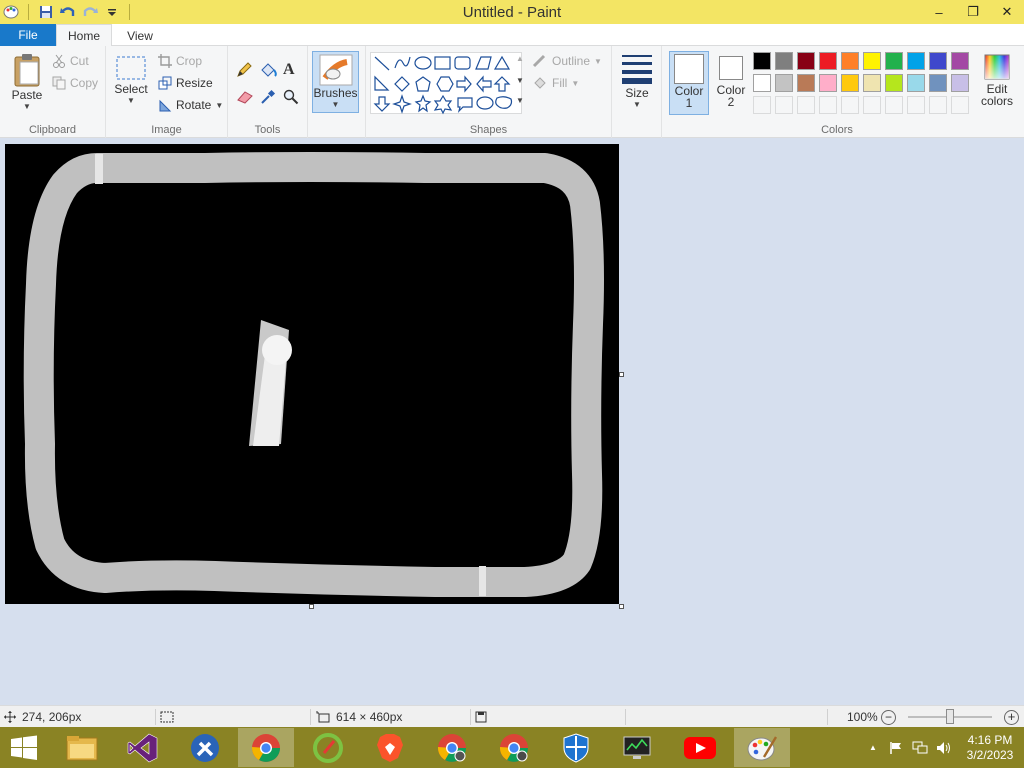 Image resolution: width=1024 pixels, height=768 pixels. What do you see at coordinates (131, 80) in the screenshot?
I see `select-button: Select ▼` at bounding box center [131, 80].